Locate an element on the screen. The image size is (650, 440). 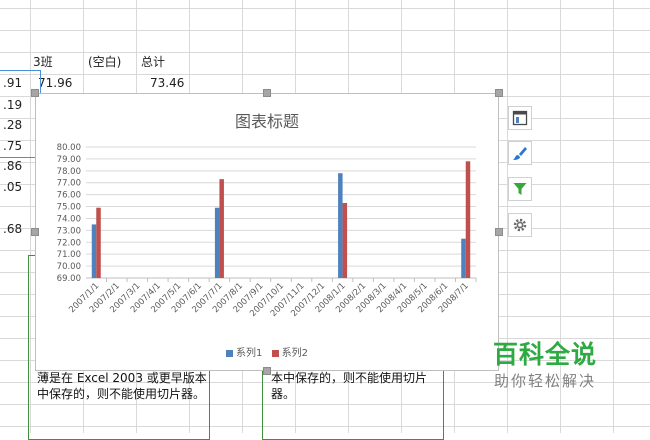
chart-settings-gear-icon is located at coordinates (520, 225).